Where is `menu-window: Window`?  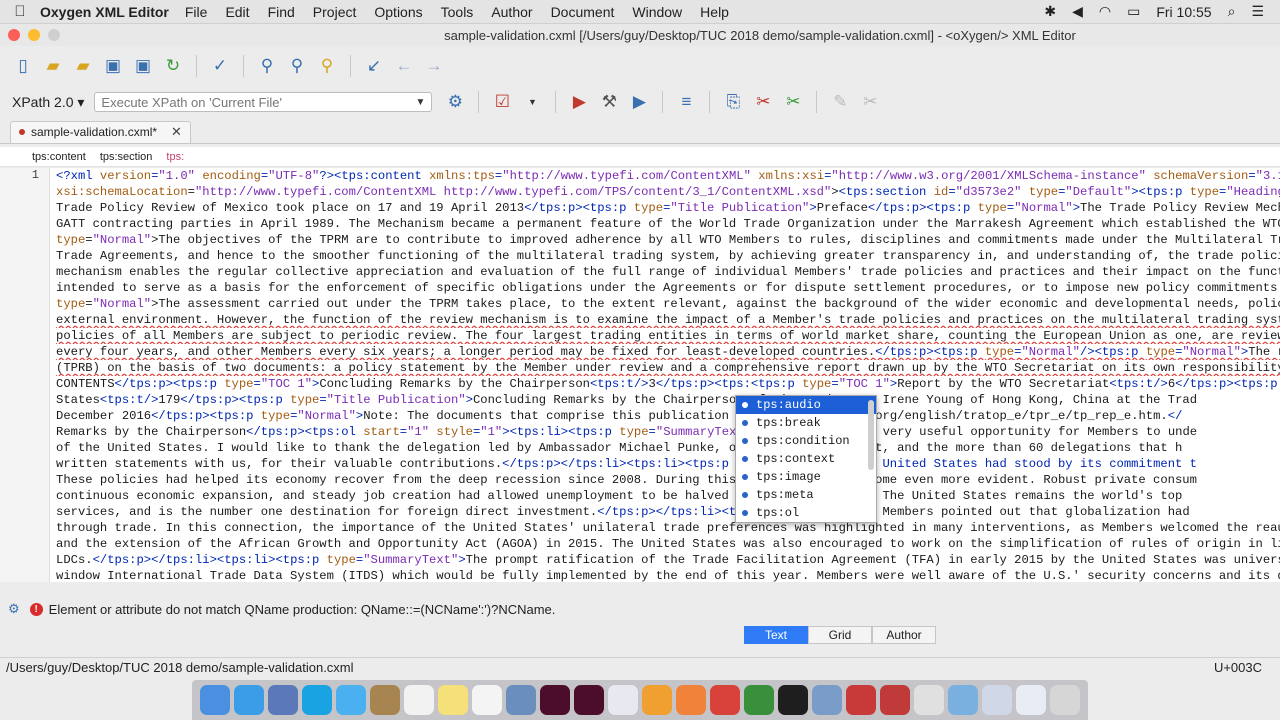
menu-window: Window is located at coordinates (657, 12).